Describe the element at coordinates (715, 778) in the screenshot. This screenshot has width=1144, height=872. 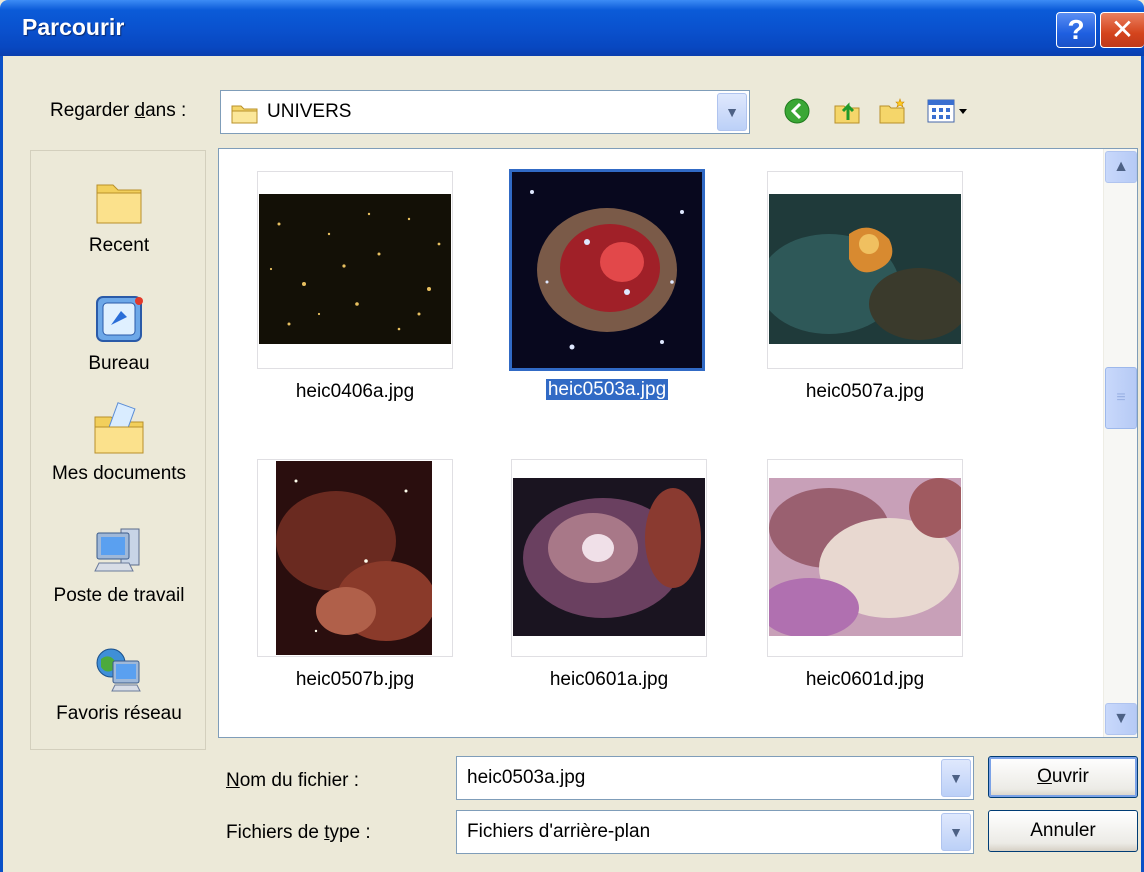
I see `file-name-input: heic0503a.jpg ▼` at that location.